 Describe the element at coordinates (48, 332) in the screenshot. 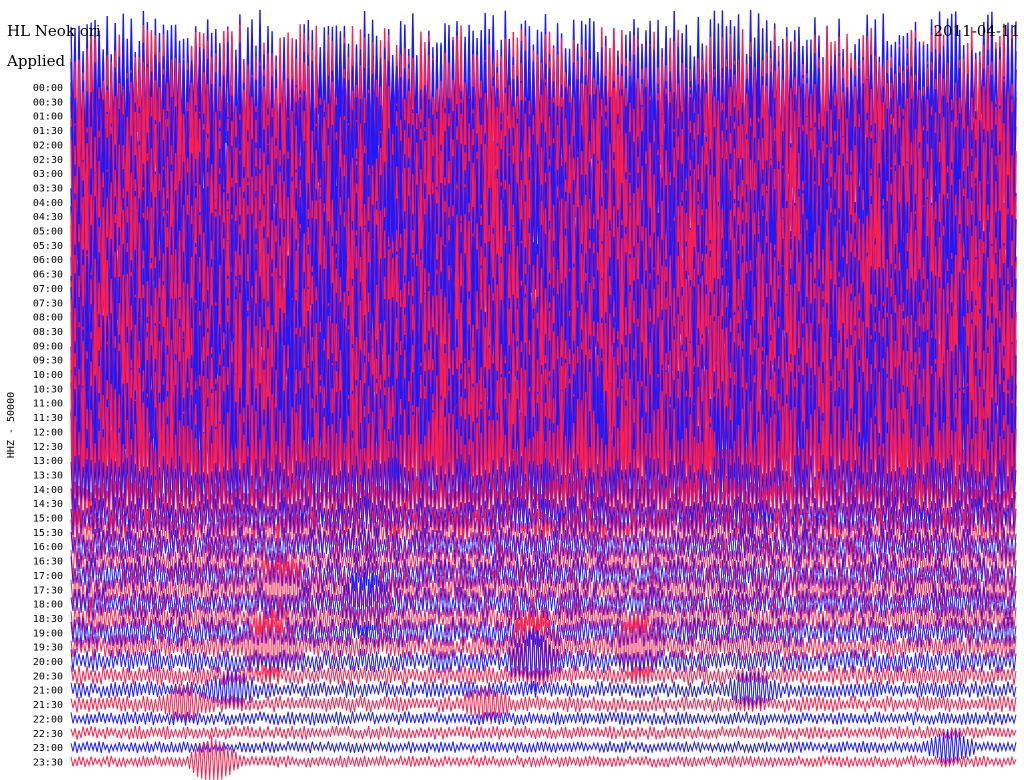

I see `time-tick-label: 08:30` at that location.